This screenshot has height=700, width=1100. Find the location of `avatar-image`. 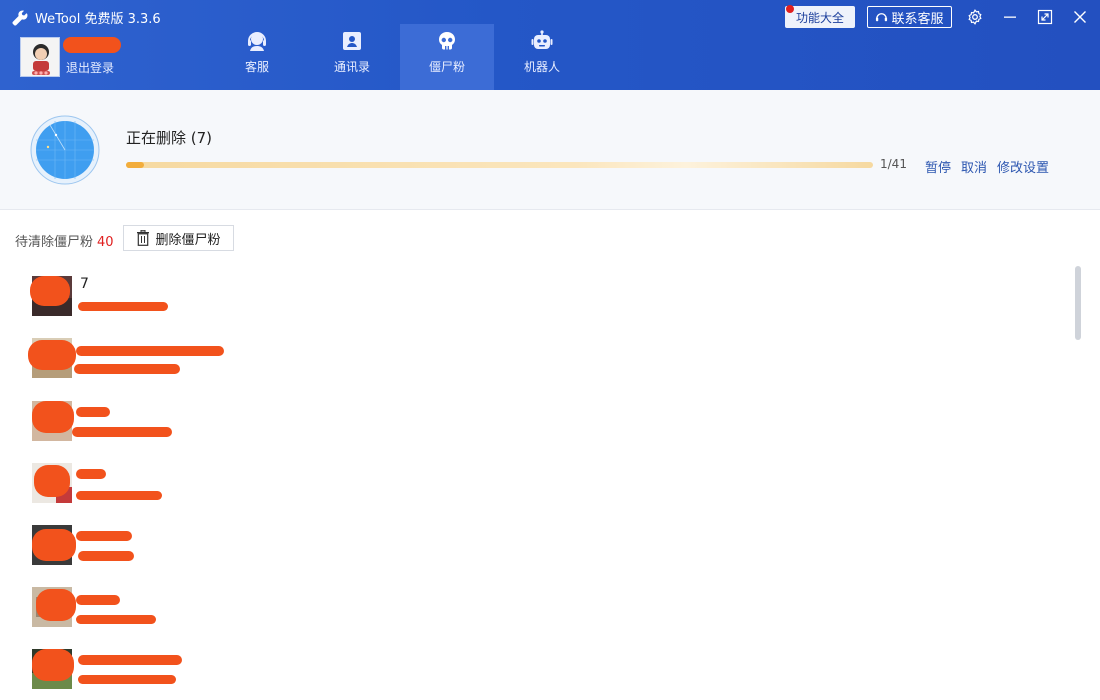

avatar-image is located at coordinates (40, 57).